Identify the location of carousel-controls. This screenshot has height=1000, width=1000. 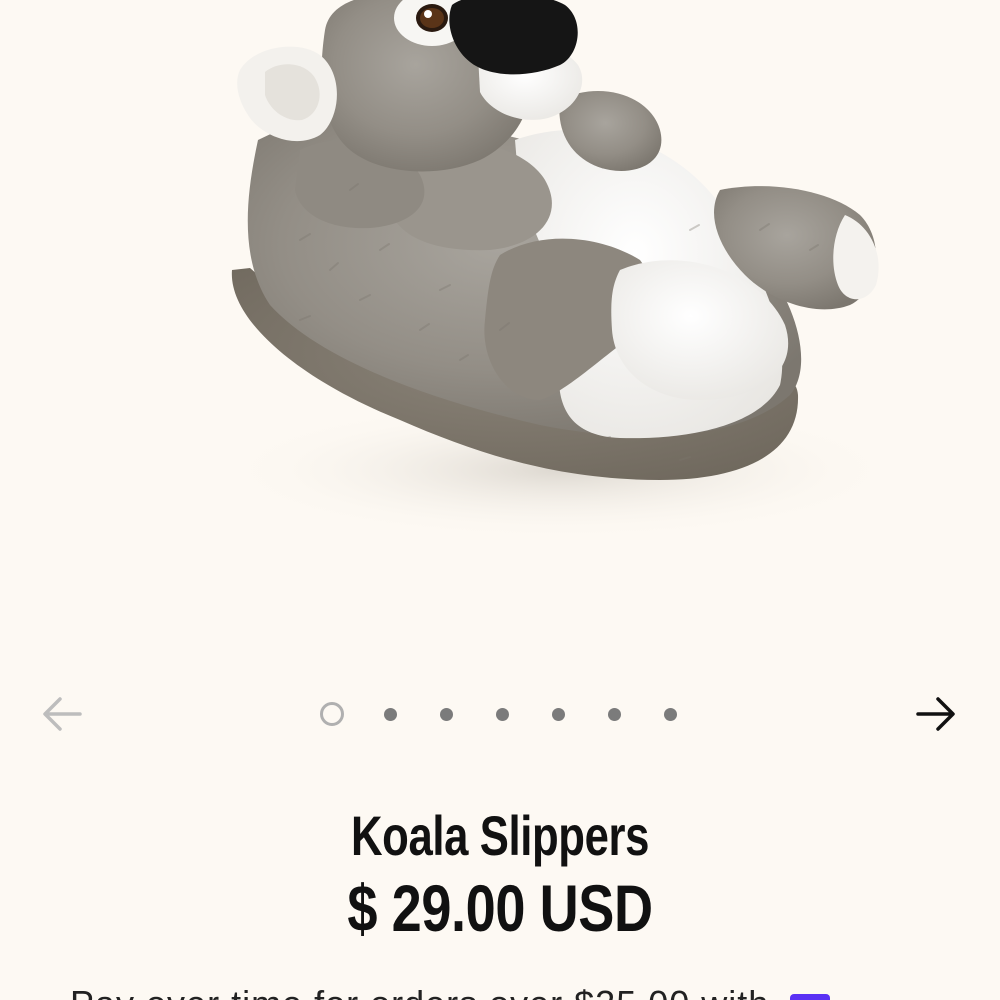
(500, 714).